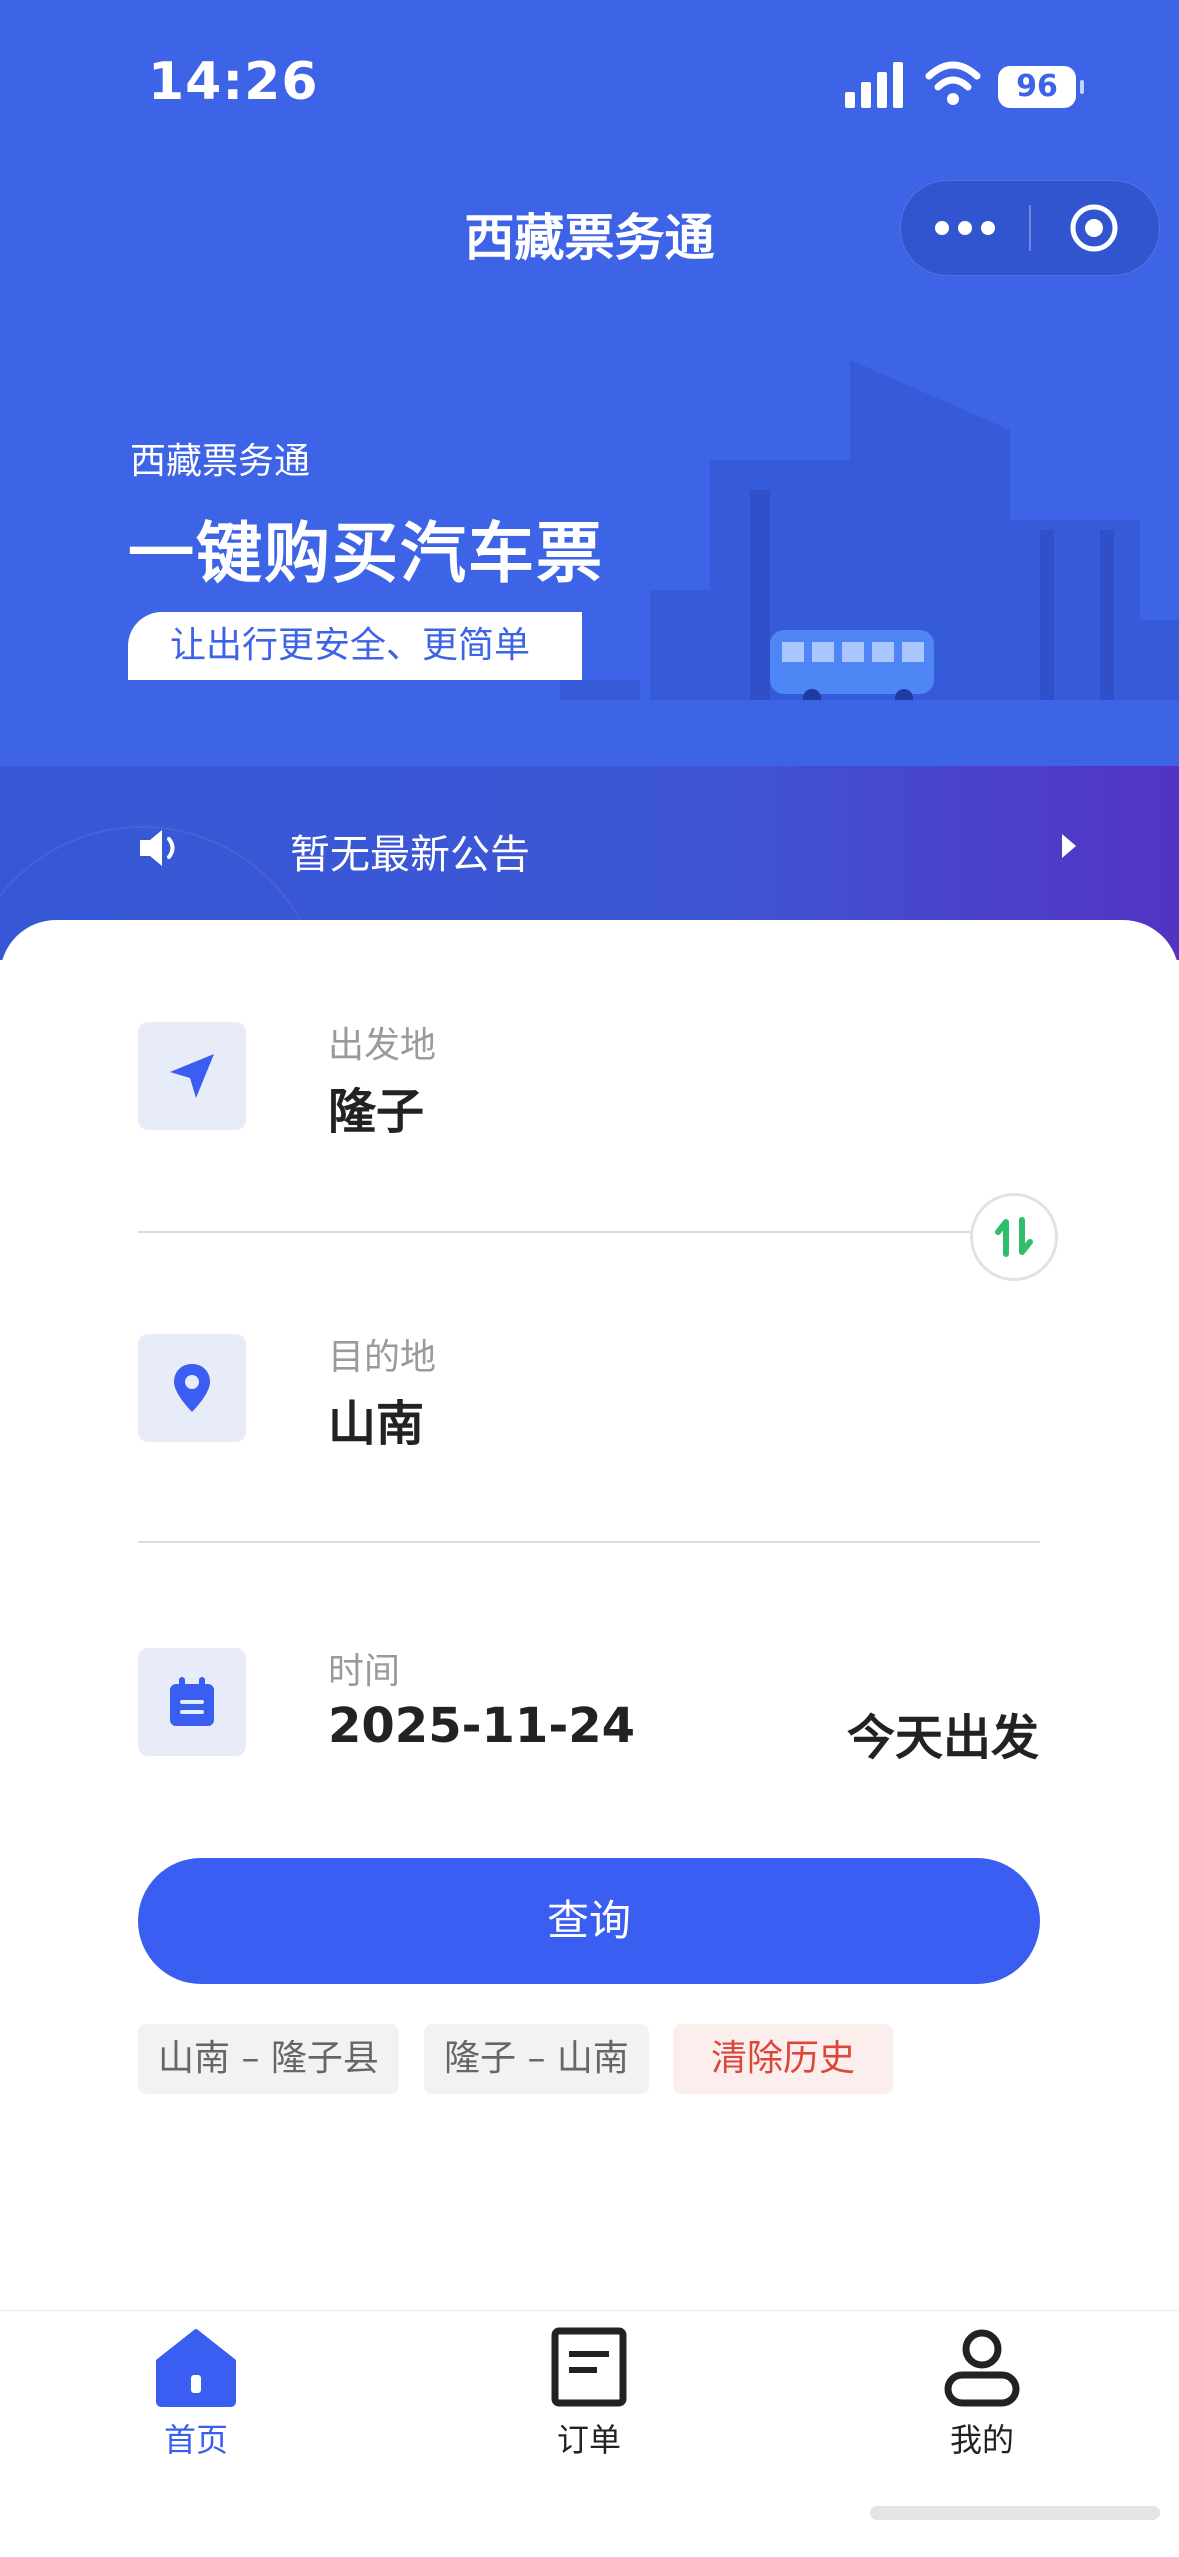 The height and width of the screenshot is (2557, 1179). What do you see at coordinates (410, 855) in the screenshot?
I see `notice-text: 暂无最新公告` at bounding box center [410, 855].